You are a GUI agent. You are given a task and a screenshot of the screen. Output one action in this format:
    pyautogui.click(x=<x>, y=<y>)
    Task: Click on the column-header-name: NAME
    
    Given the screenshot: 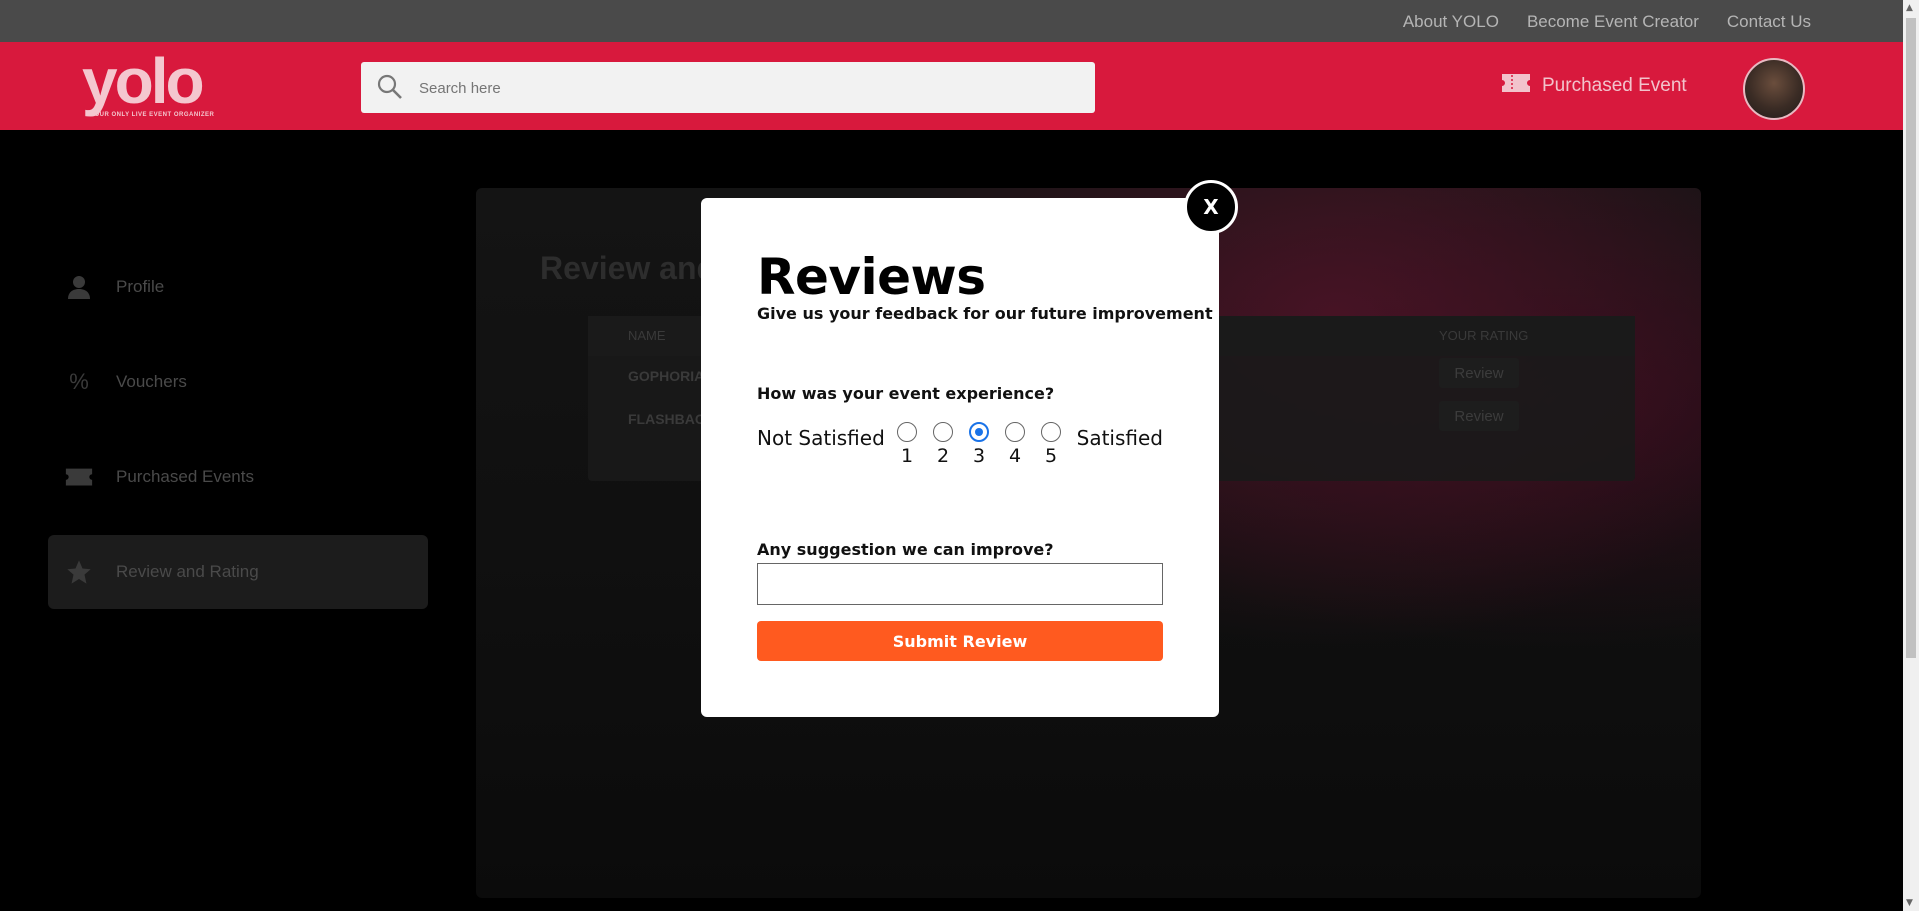 What is the action you would take?
    pyautogui.click(x=647, y=335)
    